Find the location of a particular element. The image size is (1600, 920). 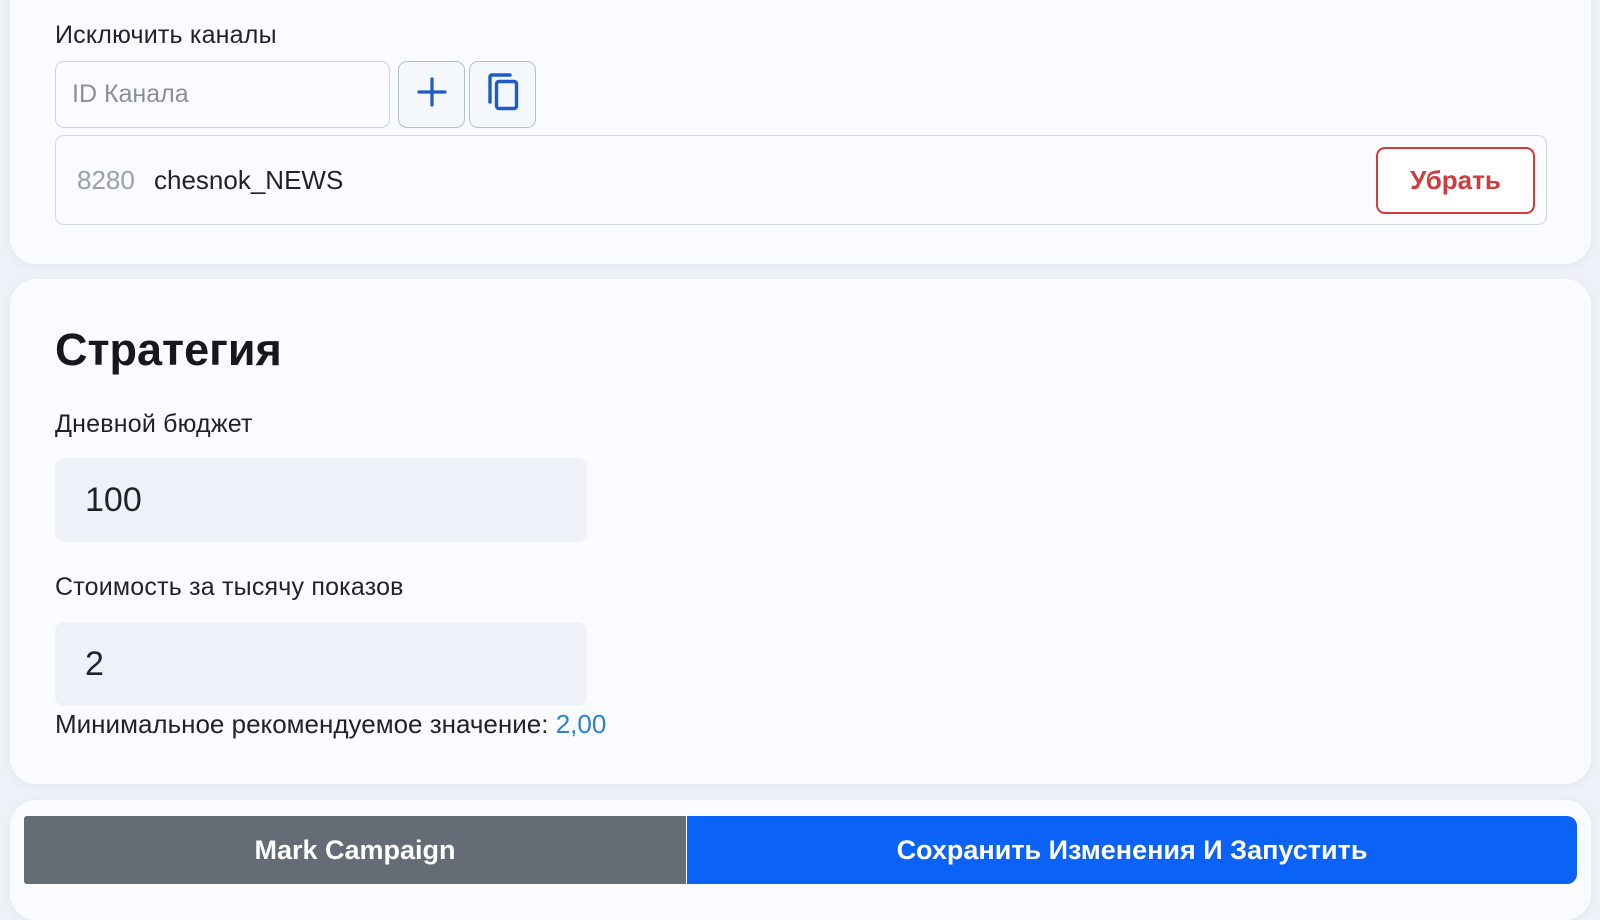

channel-name: chesnok_NEWS is located at coordinates (249, 180).